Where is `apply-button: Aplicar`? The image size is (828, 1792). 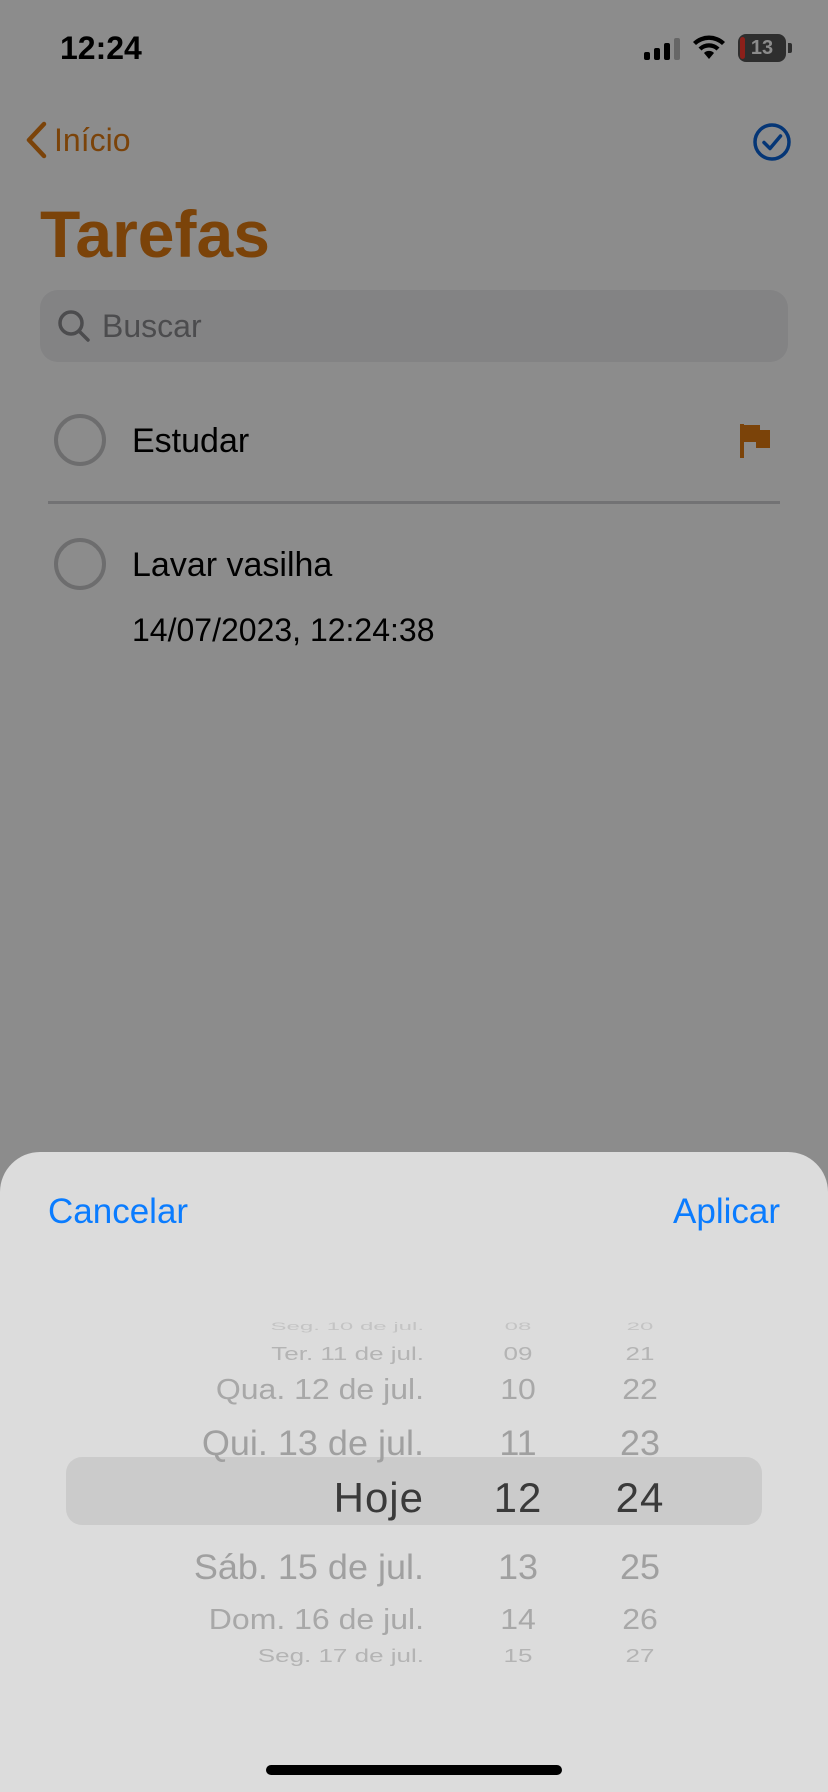
apply-button: Aplicar is located at coordinates (726, 1212).